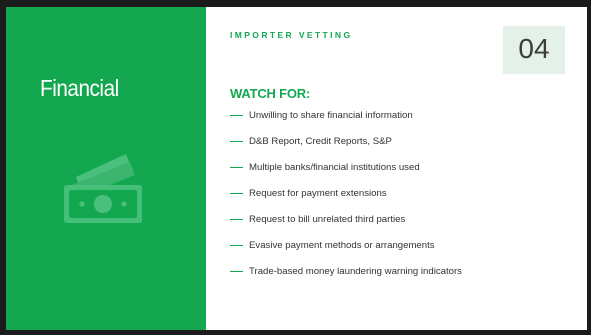  Describe the element at coordinates (79, 88) in the screenshot. I see `panel-title: Financial` at that location.